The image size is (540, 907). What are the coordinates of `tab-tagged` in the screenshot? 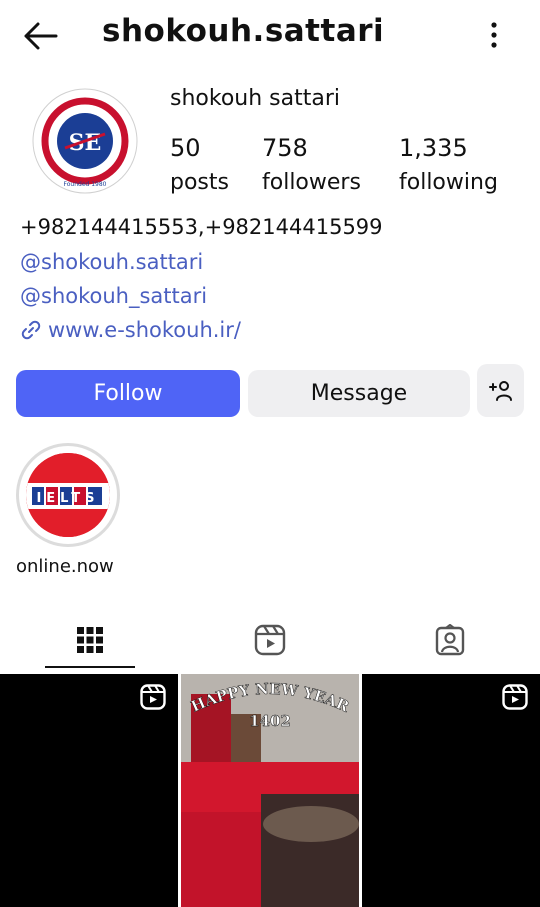 It's located at (450, 640).